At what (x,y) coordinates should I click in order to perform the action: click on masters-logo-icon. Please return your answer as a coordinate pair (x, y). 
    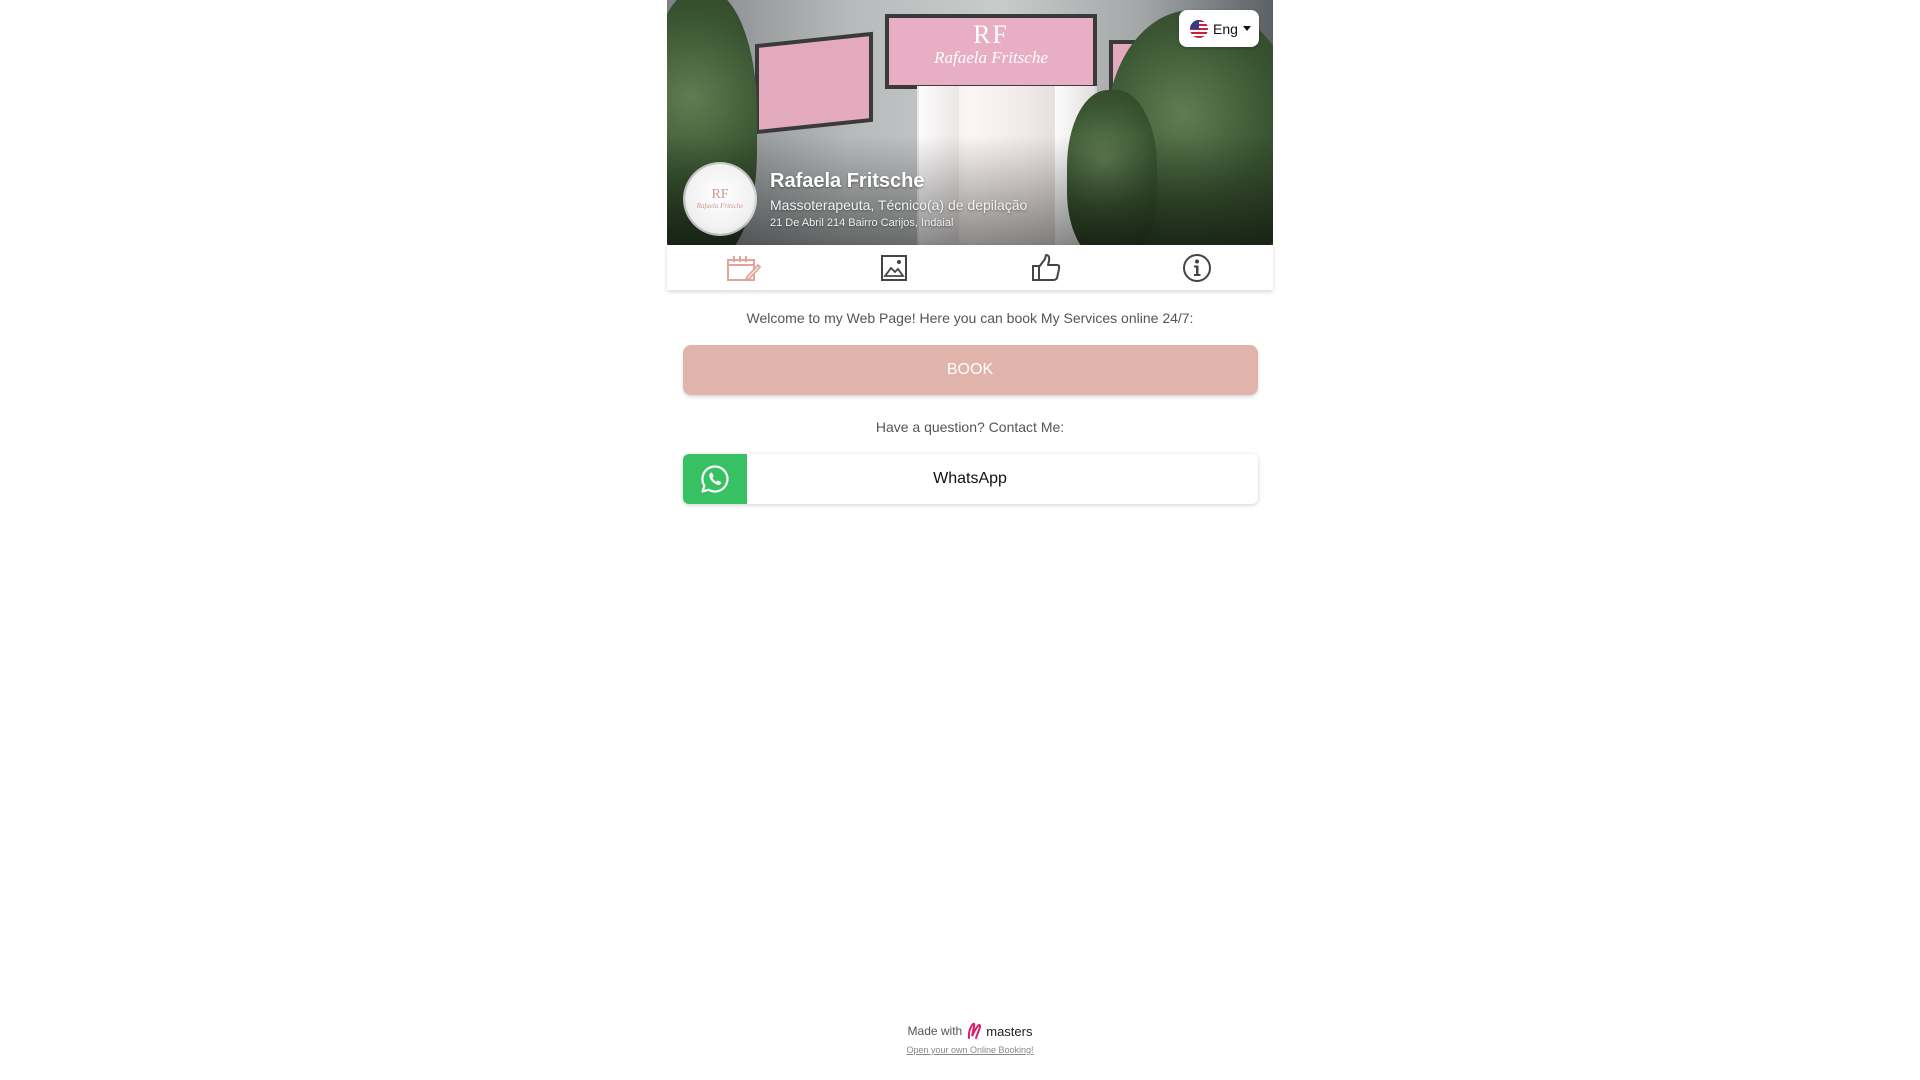
    Looking at the image, I should click on (975, 1030).